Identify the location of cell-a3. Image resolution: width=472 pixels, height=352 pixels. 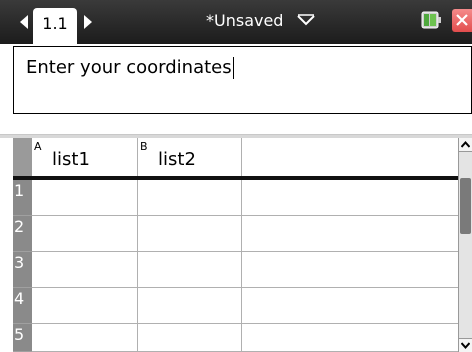
(85, 270).